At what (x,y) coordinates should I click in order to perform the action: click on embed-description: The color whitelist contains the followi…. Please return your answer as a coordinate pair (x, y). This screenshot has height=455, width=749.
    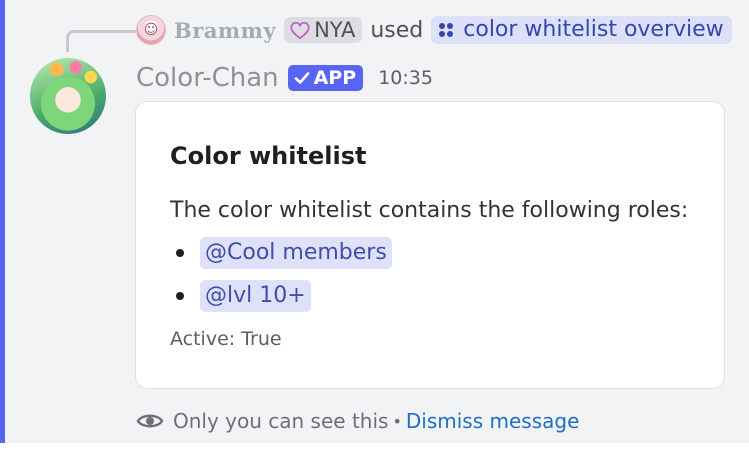
    Looking at the image, I should click on (429, 210).